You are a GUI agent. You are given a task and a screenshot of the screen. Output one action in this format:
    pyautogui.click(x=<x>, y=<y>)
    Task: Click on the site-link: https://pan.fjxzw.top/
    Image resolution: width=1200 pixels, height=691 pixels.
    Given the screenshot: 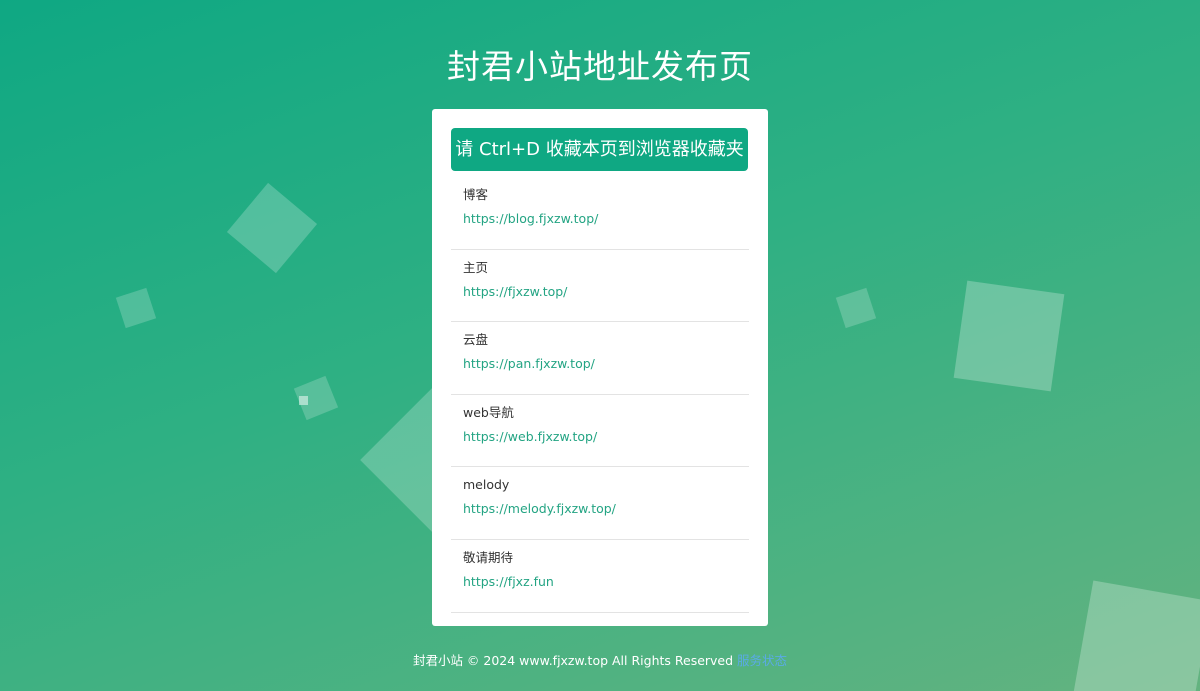 What is the action you would take?
    pyautogui.click(x=606, y=364)
    